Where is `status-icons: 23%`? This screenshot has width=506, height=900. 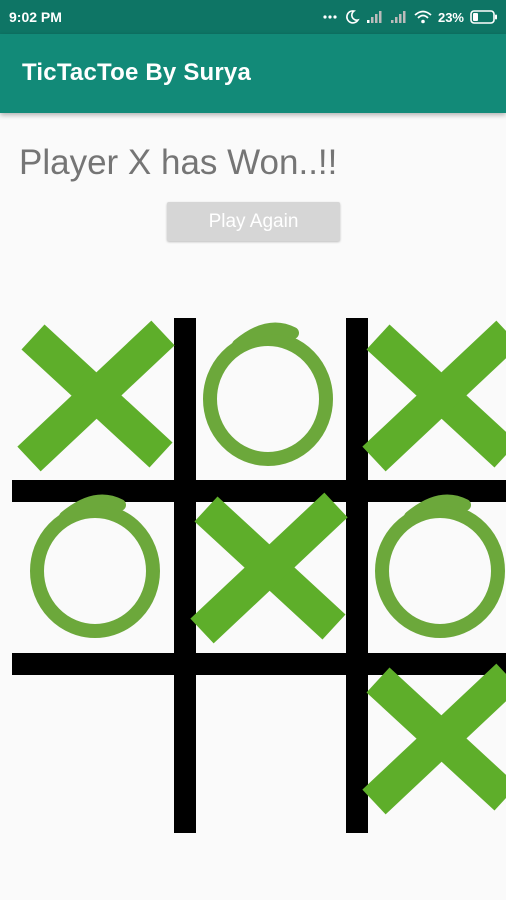
status-icons: 23% is located at coordinates (410, 17).